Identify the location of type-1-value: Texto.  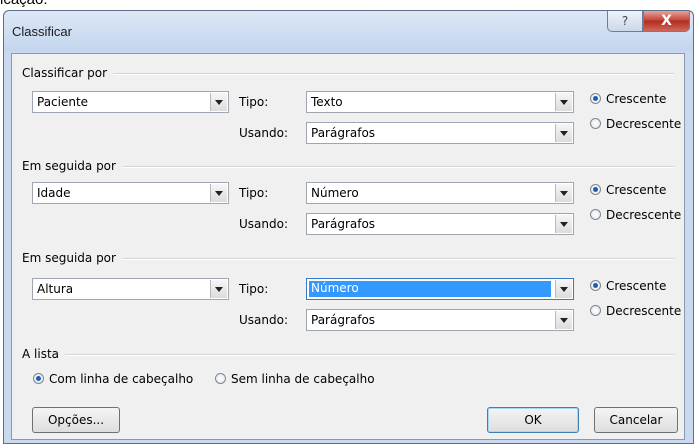
(327, 102).